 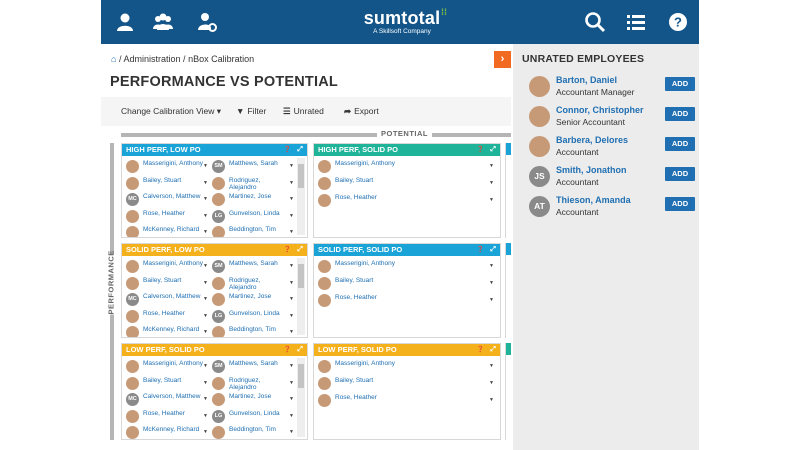 I want to click on home-icon: ⌂, so click(x=113, y=59).